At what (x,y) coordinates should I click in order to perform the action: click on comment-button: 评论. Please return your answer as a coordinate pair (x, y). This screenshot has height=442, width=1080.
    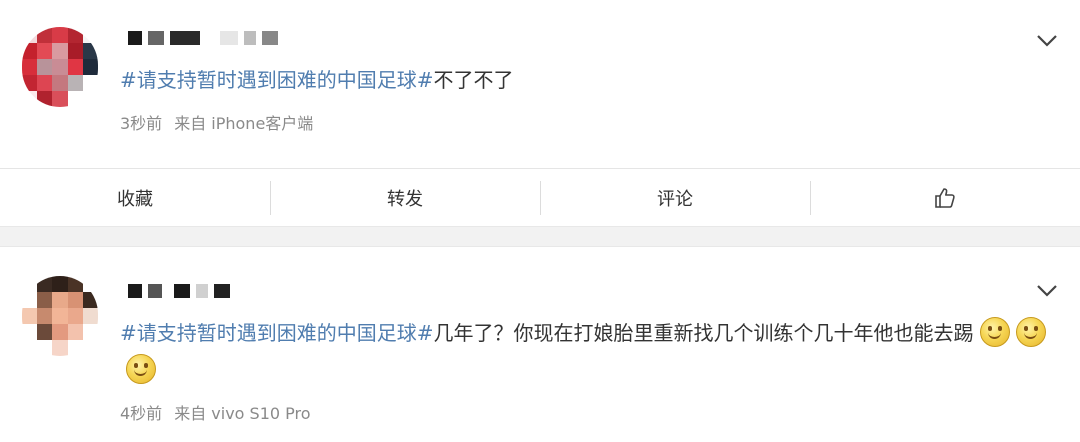
    Looking at the image, I should click on (675, 198).